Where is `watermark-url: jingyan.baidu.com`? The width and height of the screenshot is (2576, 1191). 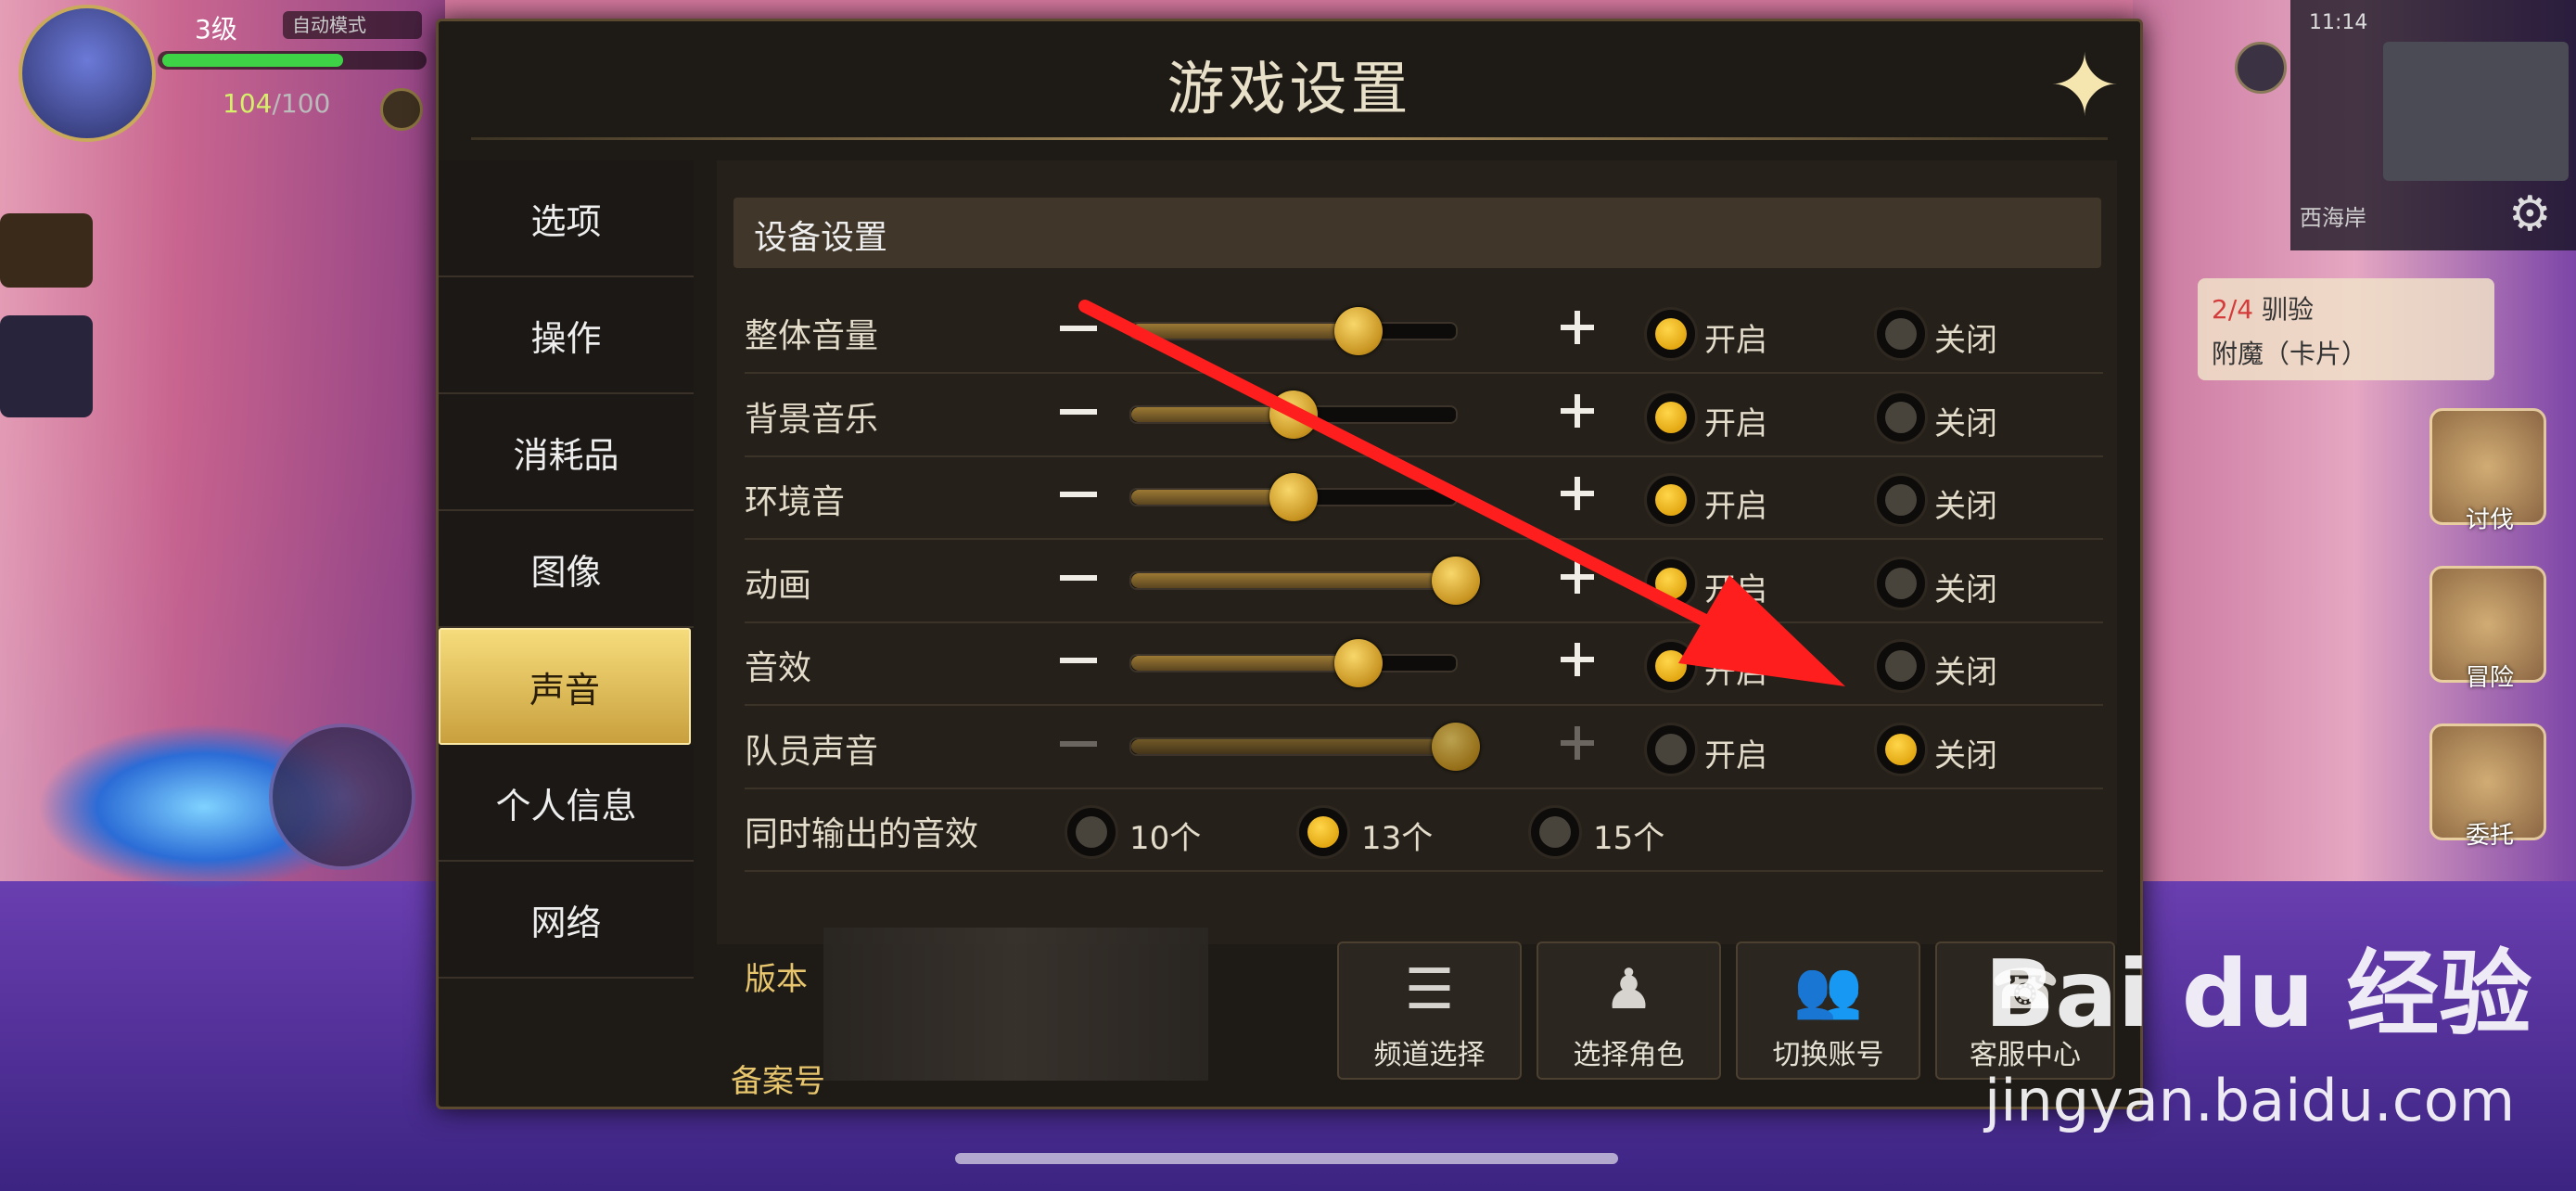 watermark-url: jingyan.baidu.com is located at coordinates (2250, 1100).